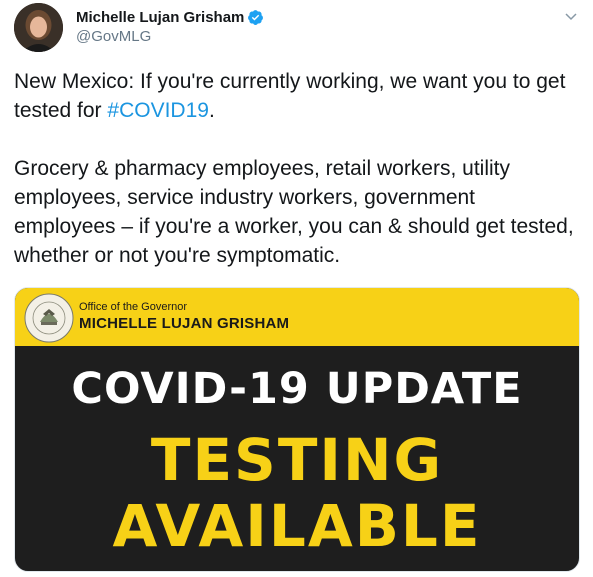 The height and width of the screenshot is (577, 593). Describe the element at coordinates (38, 27) in the screenshot. I see `avatar` at that location.